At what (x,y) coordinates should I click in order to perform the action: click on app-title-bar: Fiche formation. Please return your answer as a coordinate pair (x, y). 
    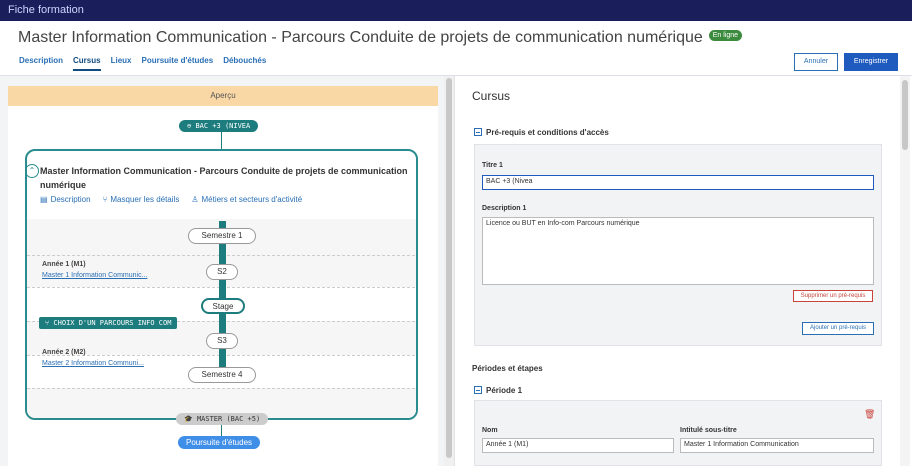
    Looking at the image, I should click on (456, 10).